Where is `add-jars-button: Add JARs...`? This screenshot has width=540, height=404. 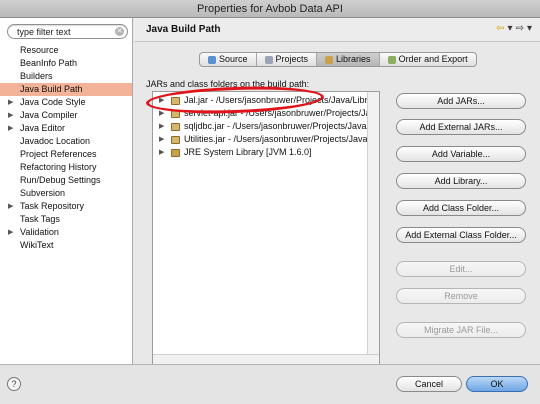 add-jars-button: Add JARs... is located at coordinates (461, 101).